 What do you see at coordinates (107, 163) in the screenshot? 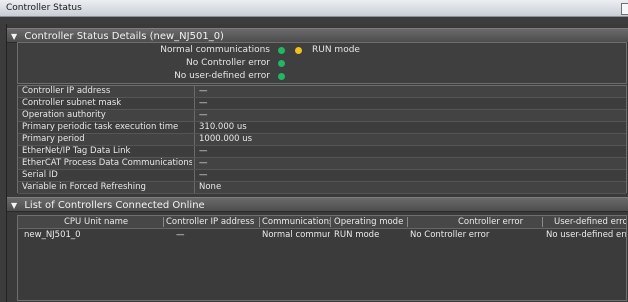
I see `property-key: EtherCAT Process Data Communications` at bounding box center [107, 163].